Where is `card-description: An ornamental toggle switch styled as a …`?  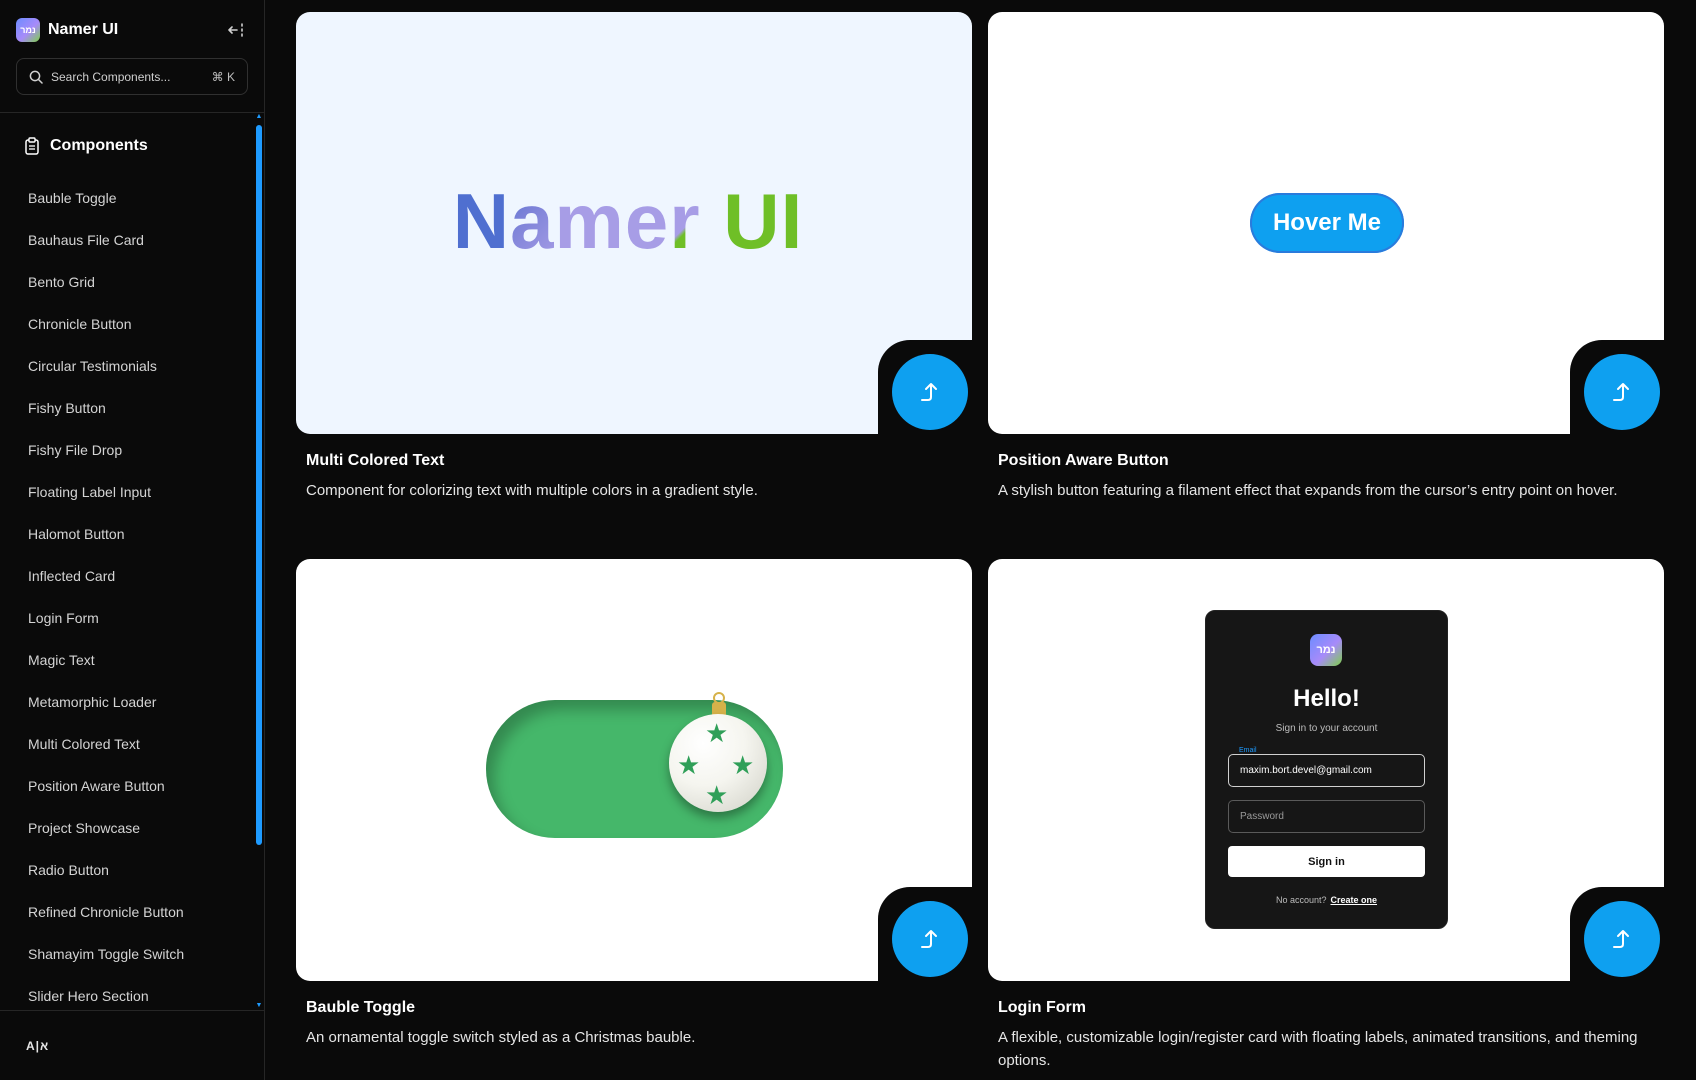
card-description: An ornamental toggle switch styled as a … is located at coordinates (501, 1037).